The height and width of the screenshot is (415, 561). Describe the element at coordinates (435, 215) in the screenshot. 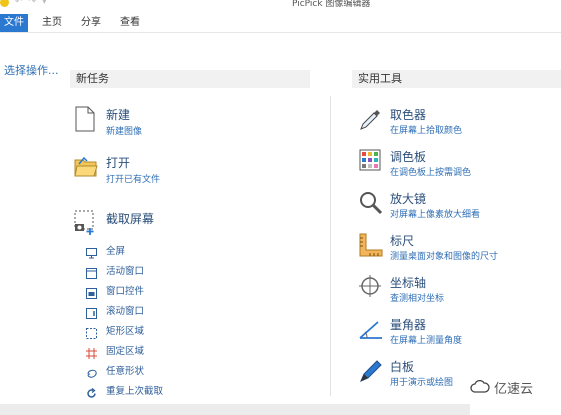

I see `tool-magnifier-subtitle: 对屏幕上像素放大细看` at that location.